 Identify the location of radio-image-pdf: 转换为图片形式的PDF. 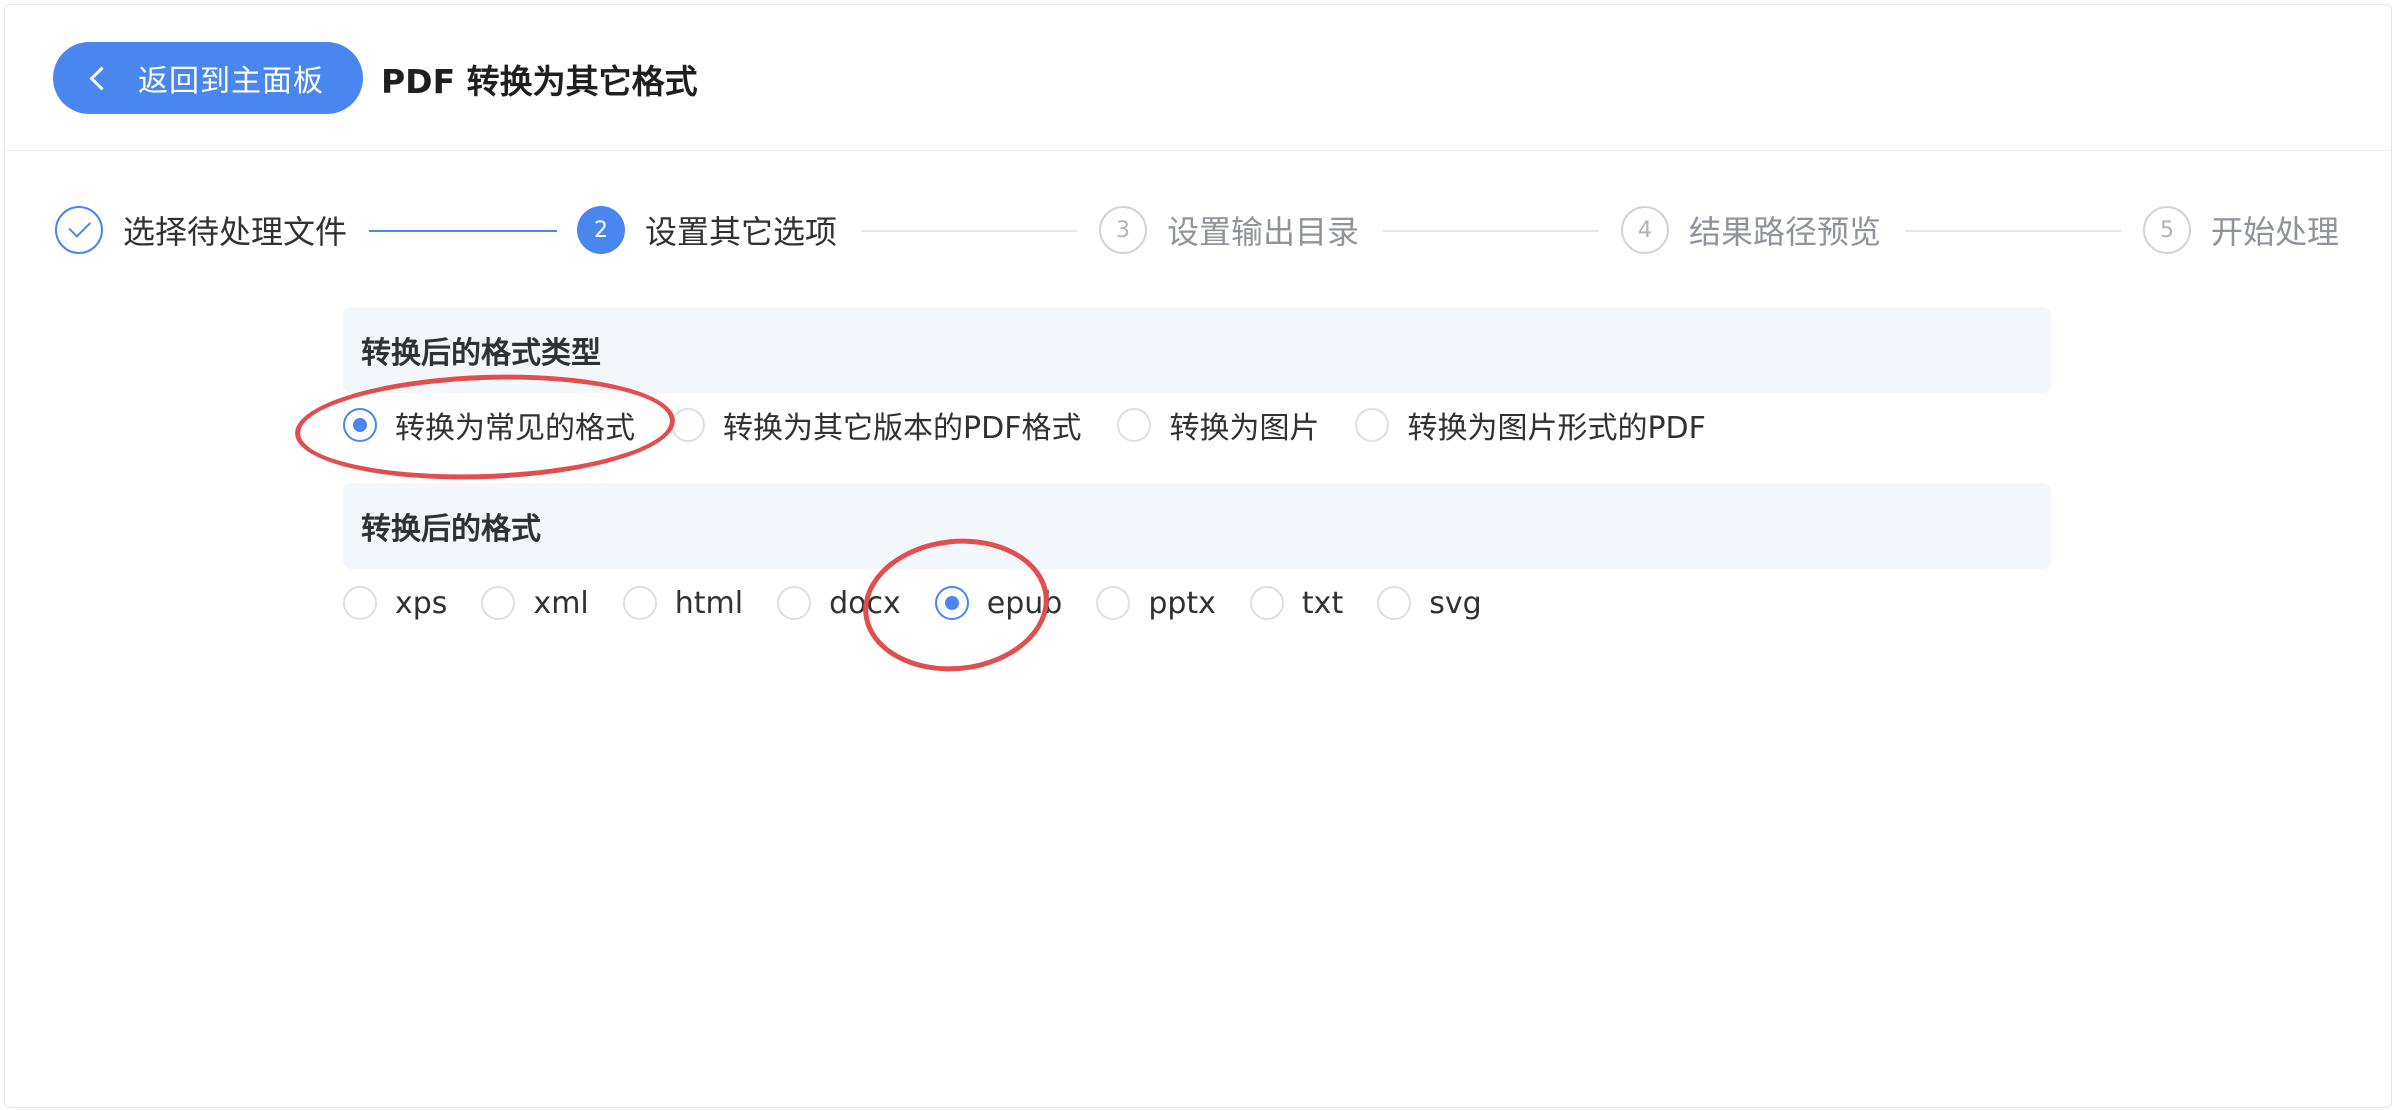
(1530, 425).